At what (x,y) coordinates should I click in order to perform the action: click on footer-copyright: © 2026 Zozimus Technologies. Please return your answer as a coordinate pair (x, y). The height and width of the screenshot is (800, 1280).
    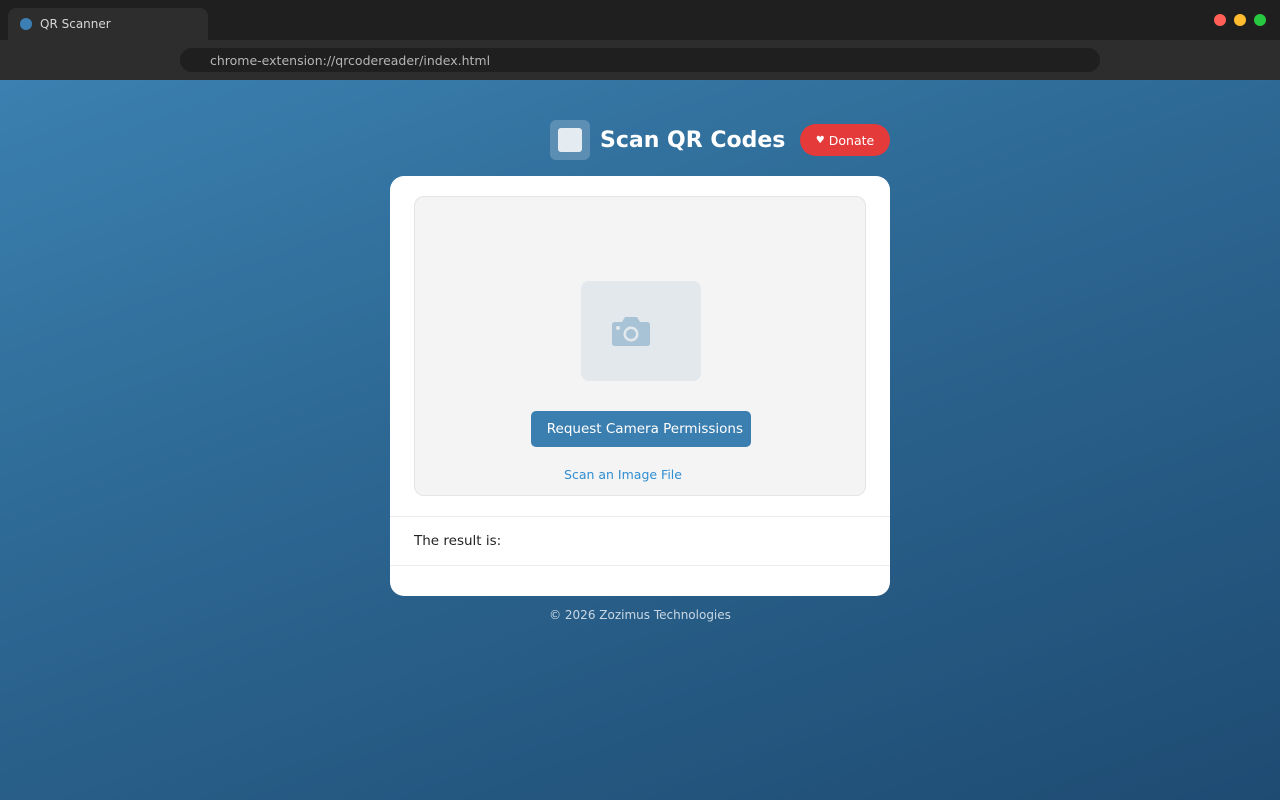
    Looking at the image, I should click on (640, 615).